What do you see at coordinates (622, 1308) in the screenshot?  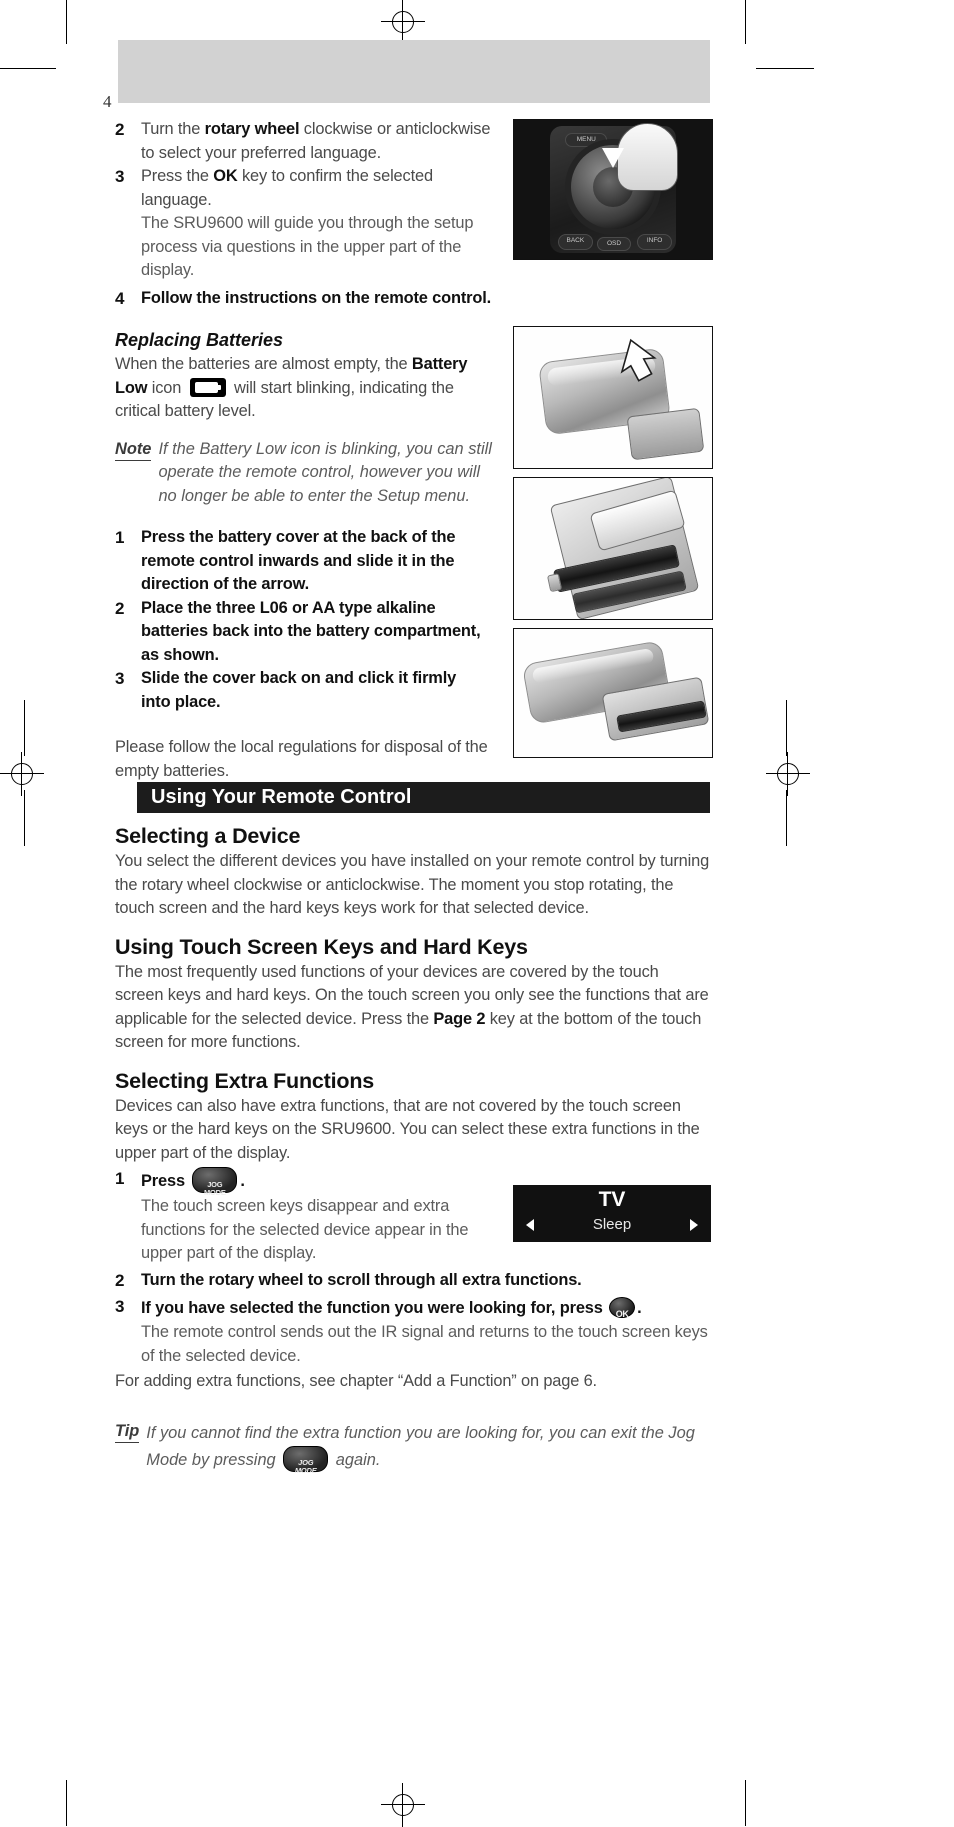 I see `ok-key-icon: OK` at bounding box center [622, 1308].